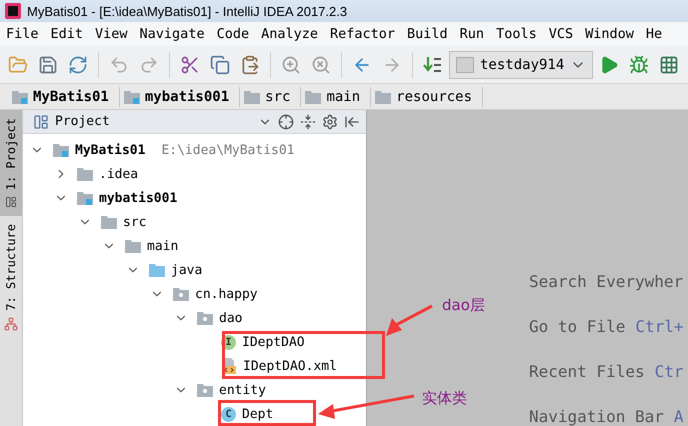 The image size is (688, 426). I want to click on hint-shortcut: A, so click(679, 416).